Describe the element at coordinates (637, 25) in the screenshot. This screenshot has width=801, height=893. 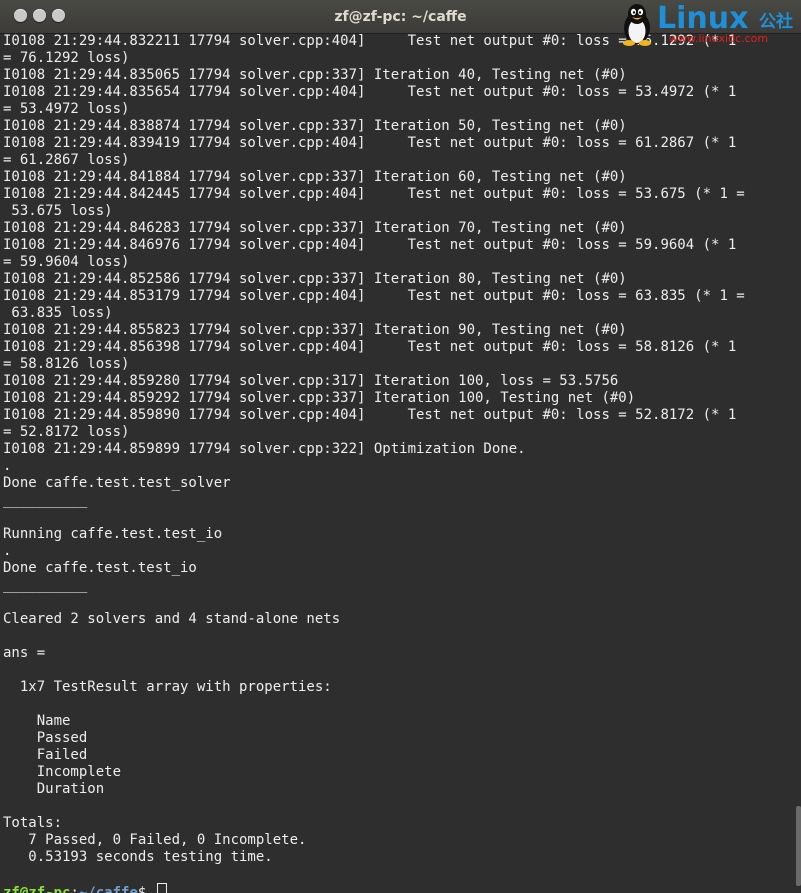
I see `tux-penguin-icon` at that location.